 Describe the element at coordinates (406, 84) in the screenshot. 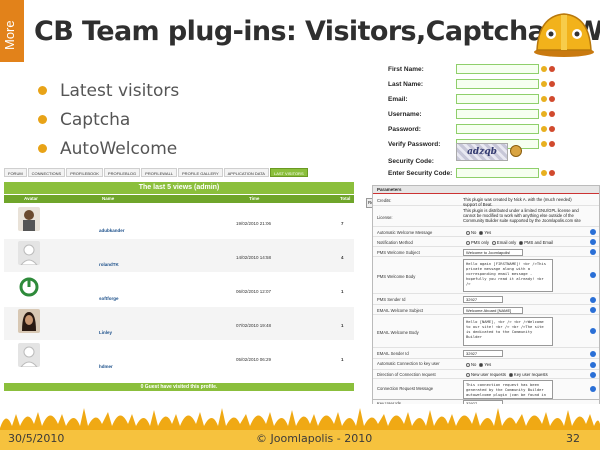

I see `last-name-label: Last Name:` at that location.